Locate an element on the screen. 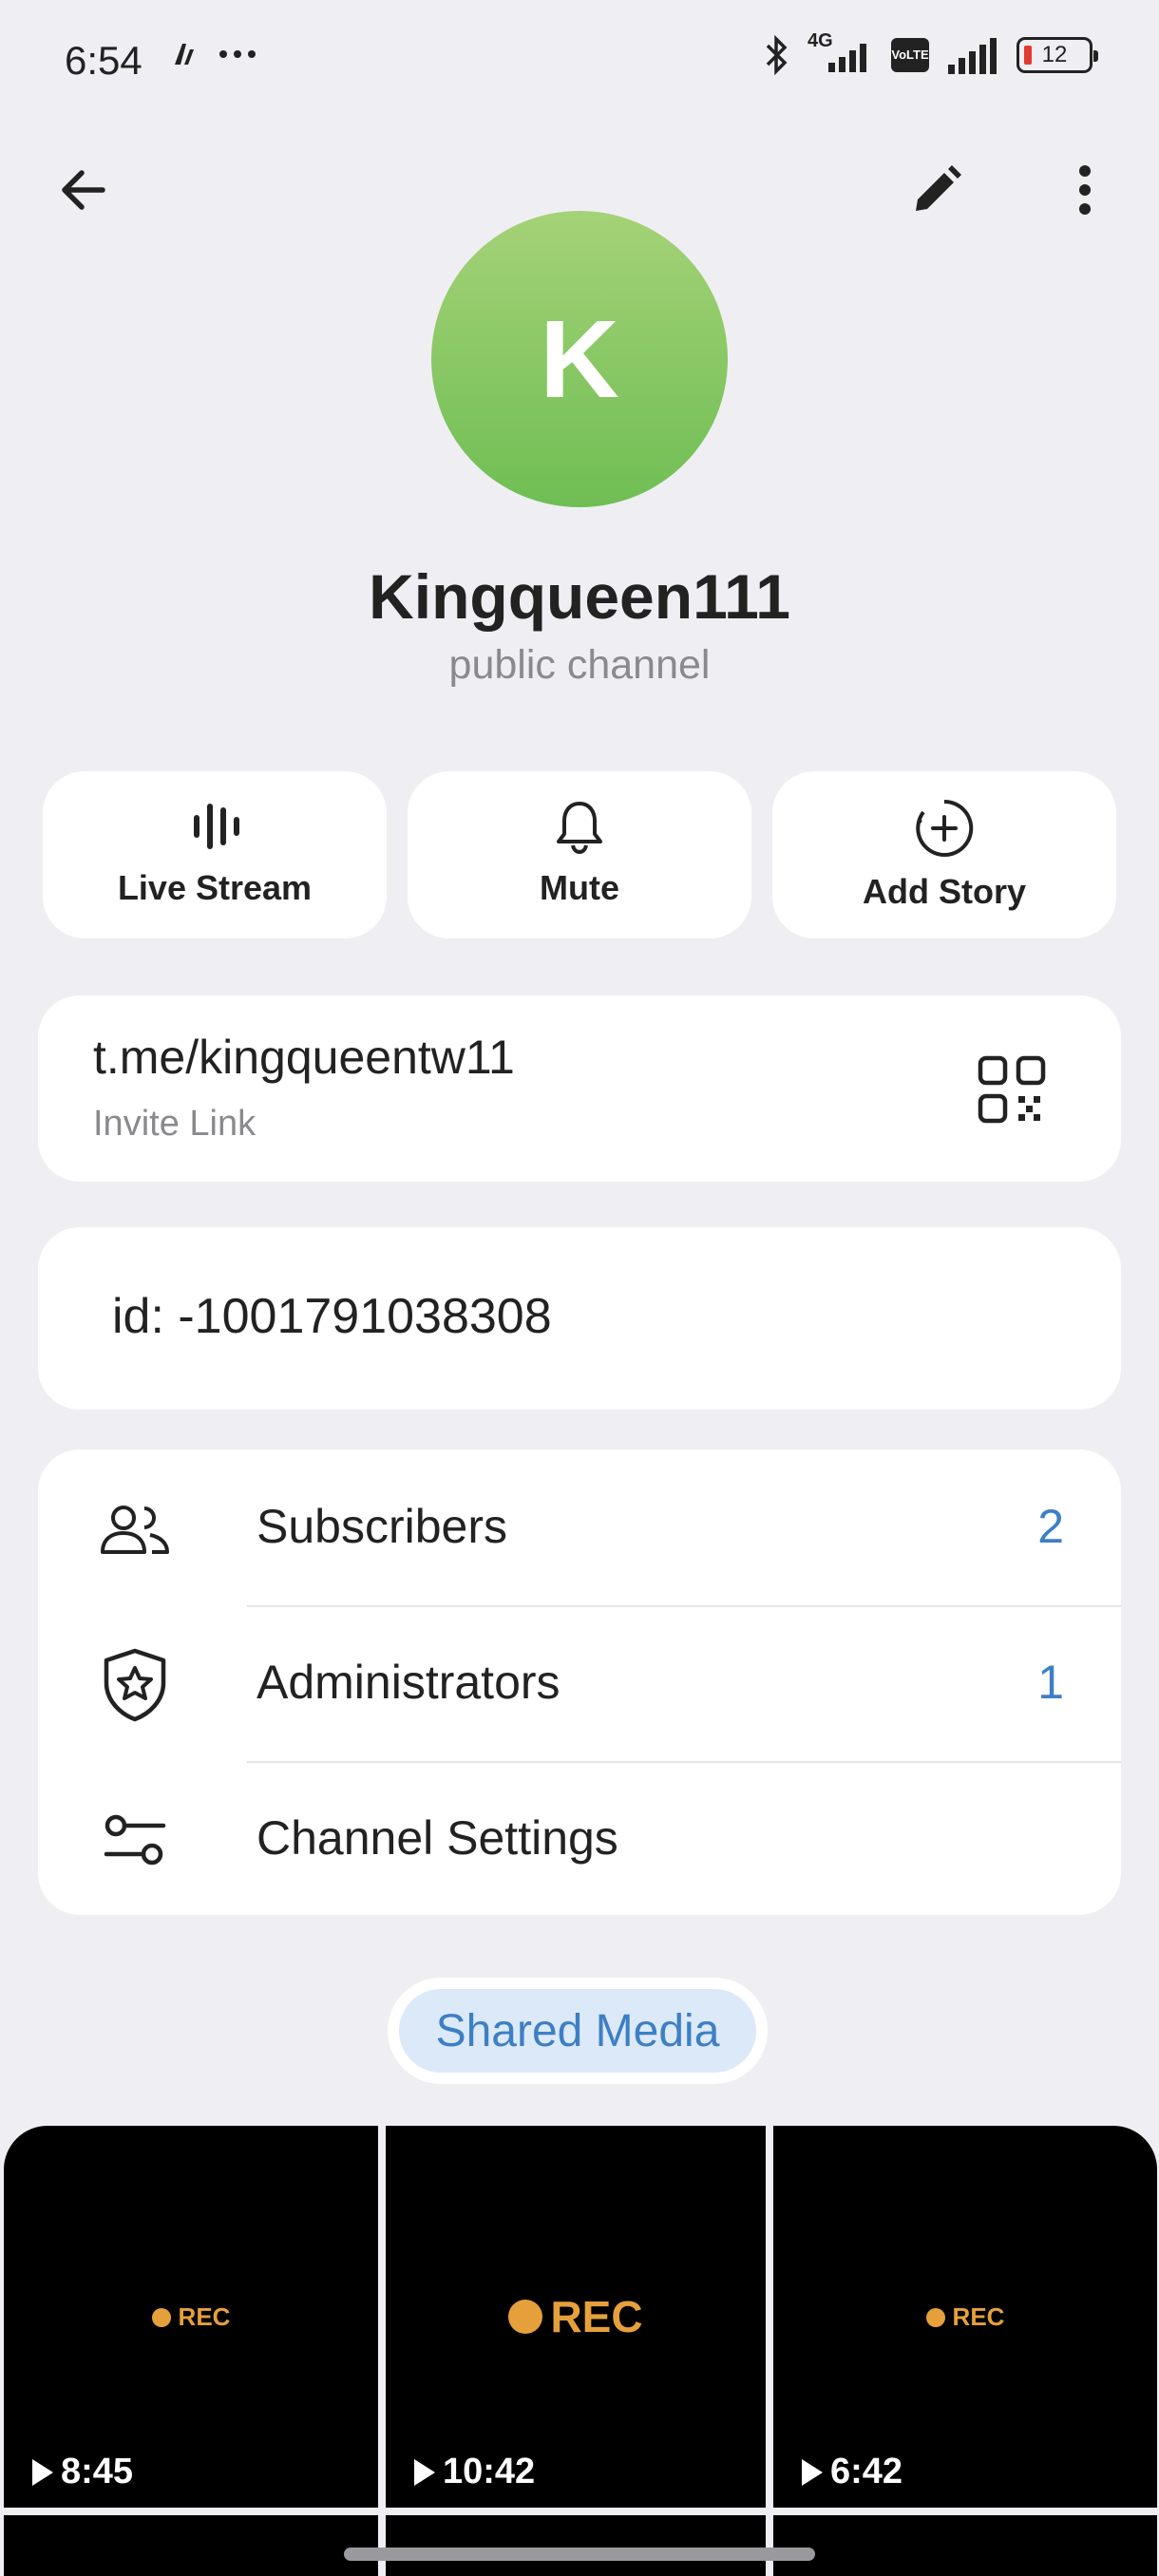 The image size is (1159, 2576). status-notification-icons is located at coordinates (213, 54).